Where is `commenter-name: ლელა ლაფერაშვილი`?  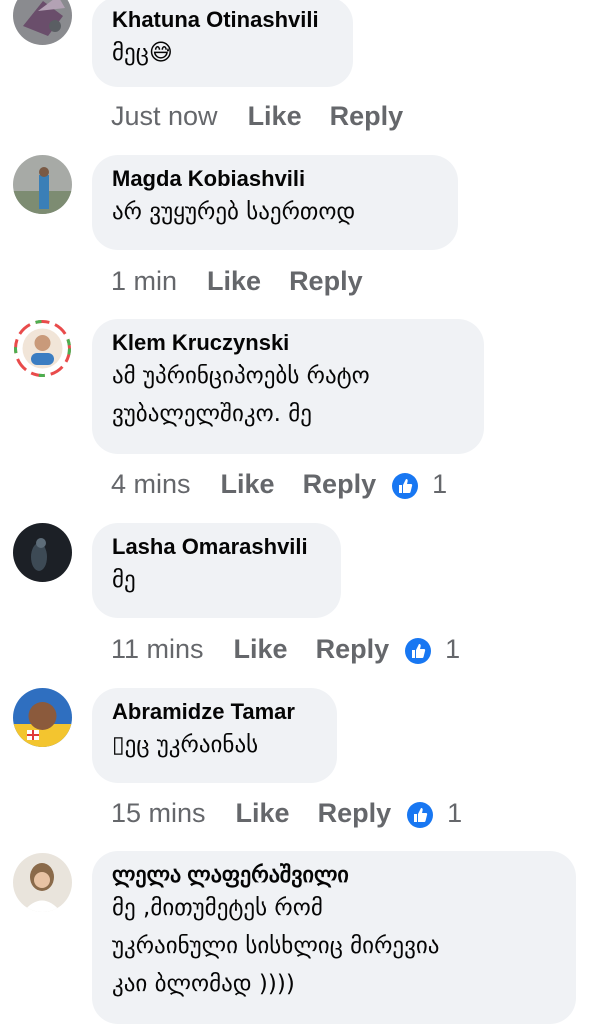
commenter-name: ლელა ლაფერაშვილი is located at coordinates (334, 875).